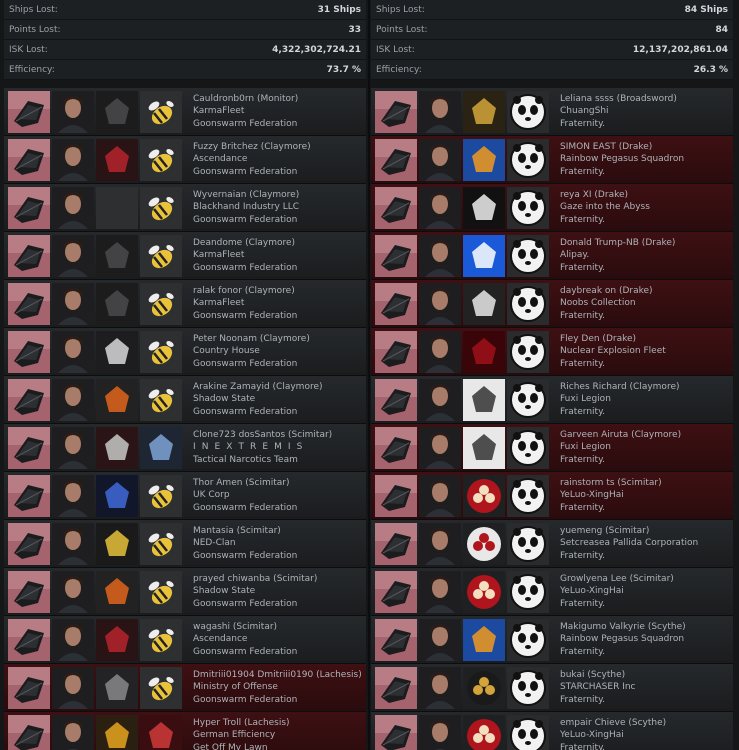 This screenshot has width=739, height=750. What do you see at coordinates (484, 351) in the screenshot?
I see `red-glow-logo-icon` at bounding box center [484, 351].